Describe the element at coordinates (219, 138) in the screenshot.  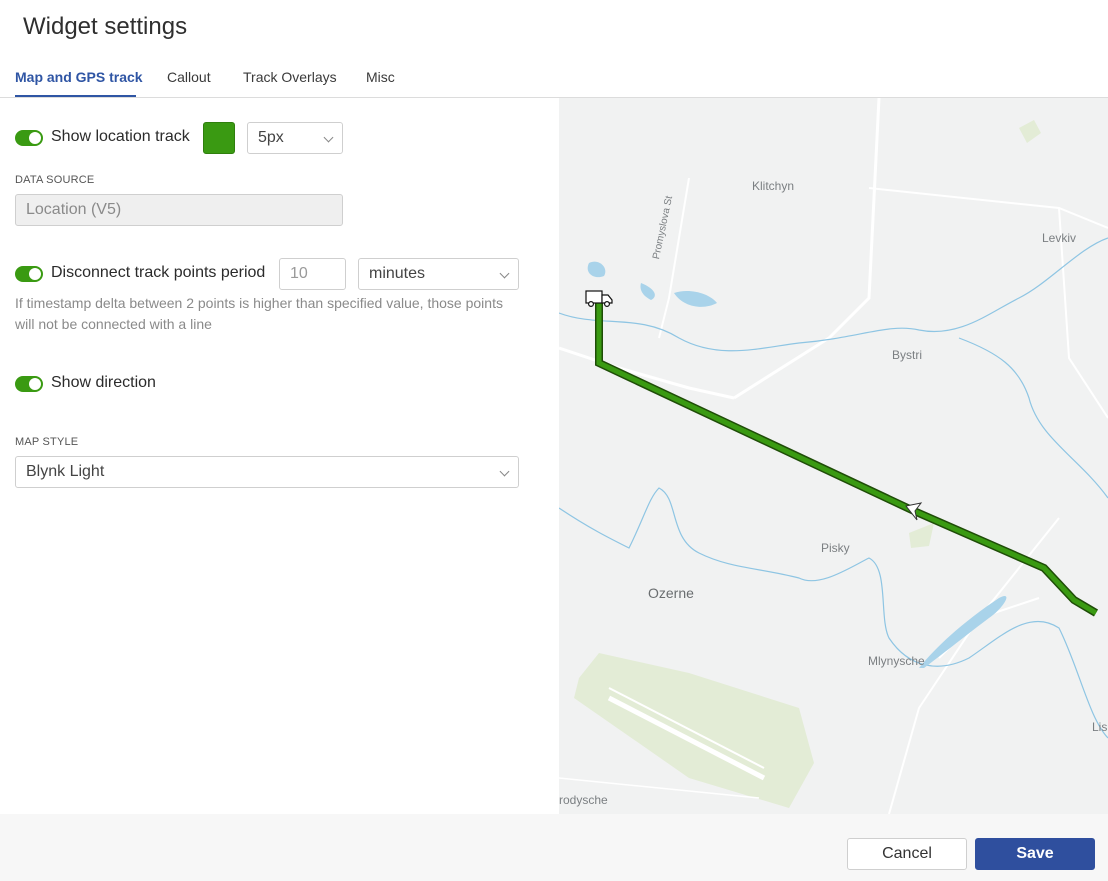
I see `track-color-picker` at that location.